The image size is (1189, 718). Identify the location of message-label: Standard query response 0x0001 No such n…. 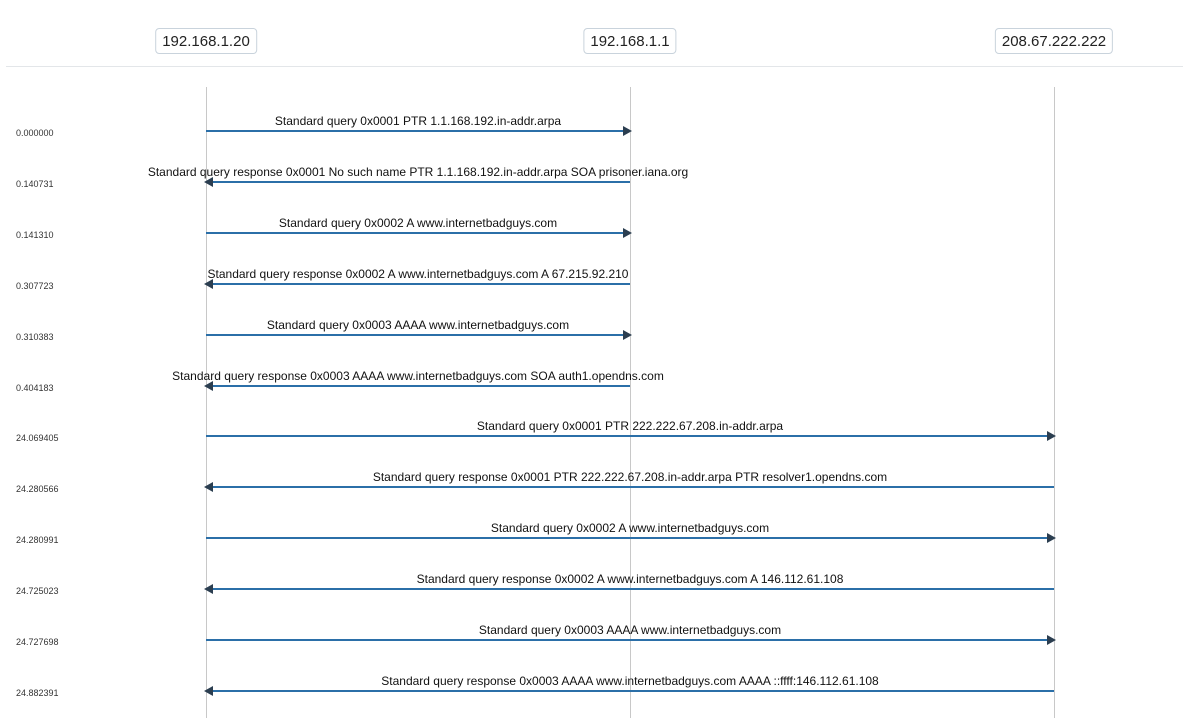
(418, 172).